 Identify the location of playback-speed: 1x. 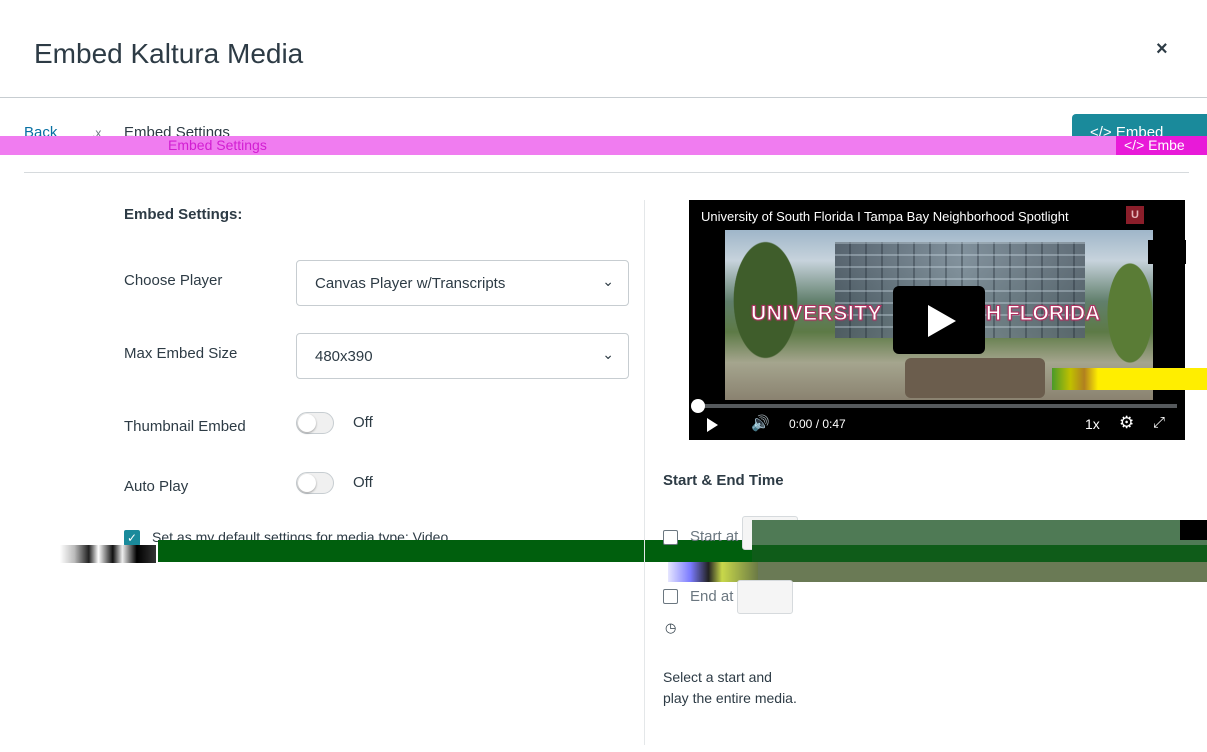
(1092, 424).